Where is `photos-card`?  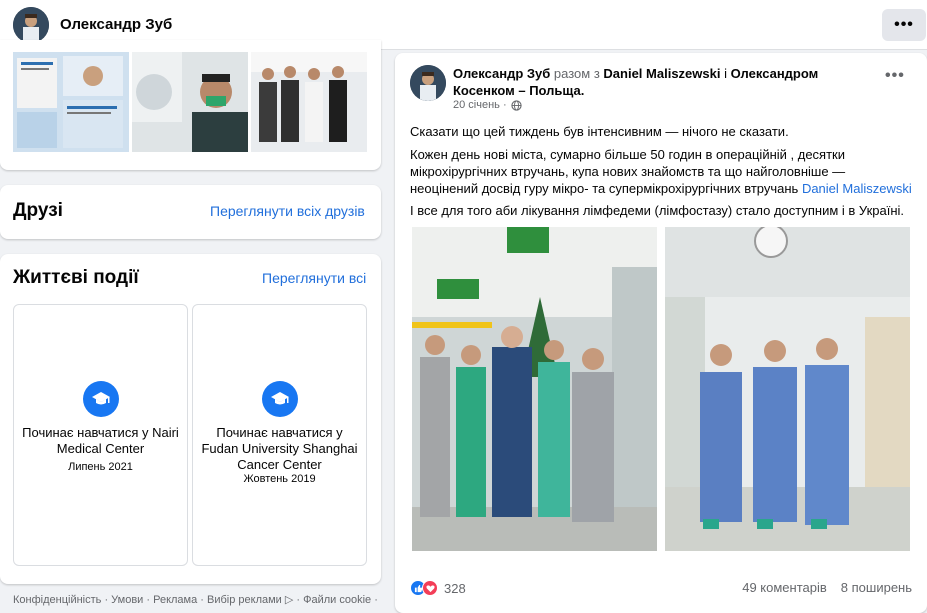 photos-card is located at coordinates (190, 105).